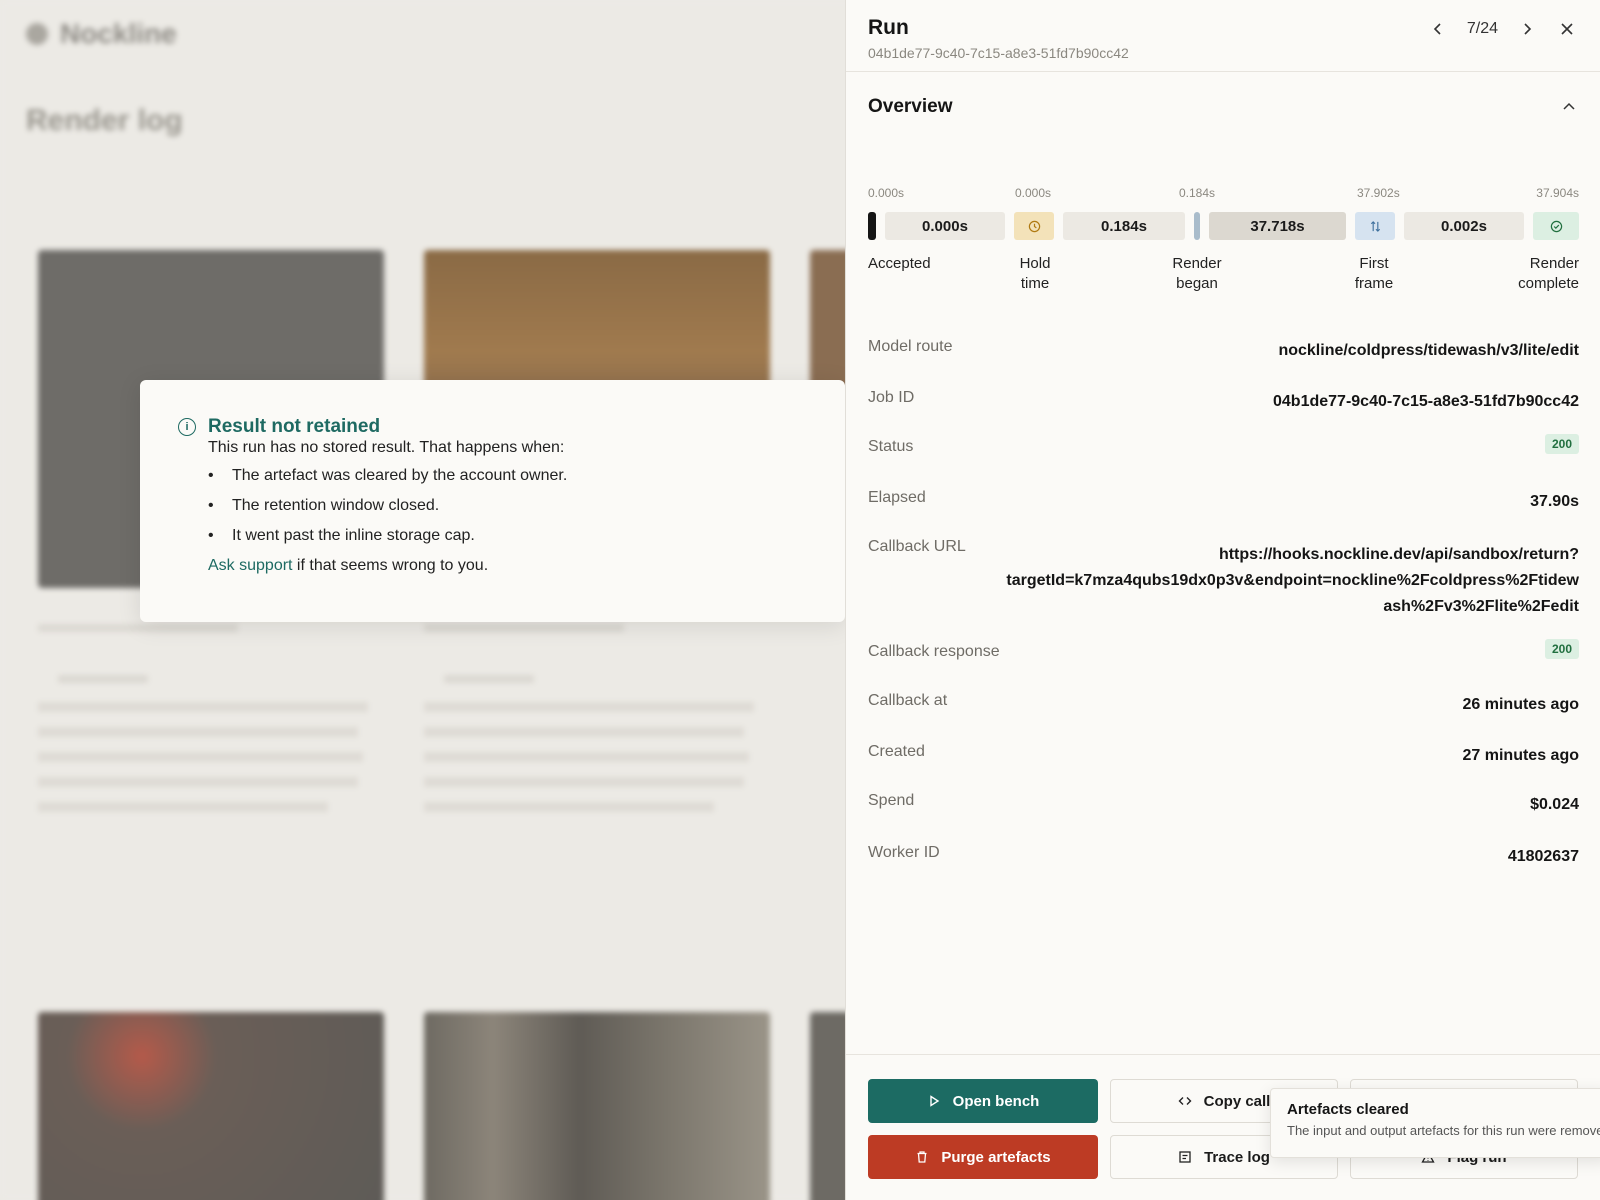  What do you see at coordinates (526, 566) in the screenshot?
I see `notice-footer: Ask support if that seems wrong to you.` at bounding box center [526, 566].